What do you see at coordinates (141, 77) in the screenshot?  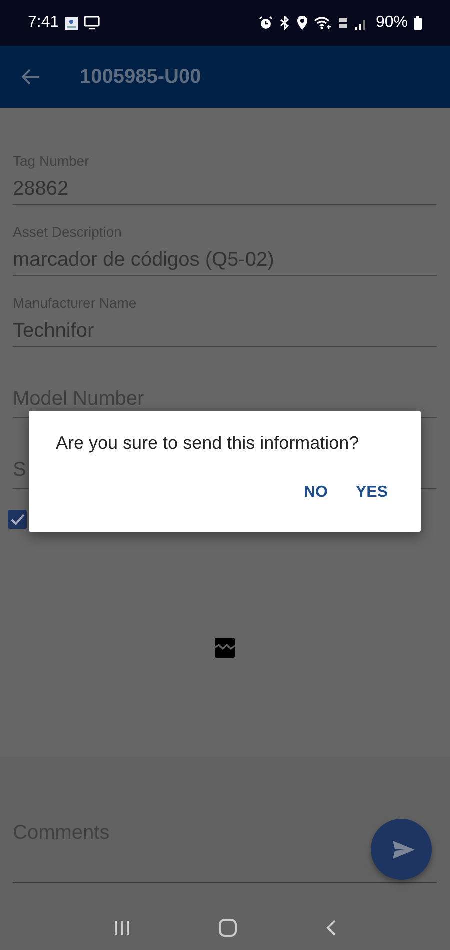 I see `app-bar-title: 1005985-U00` at bounding box center [141, 77].